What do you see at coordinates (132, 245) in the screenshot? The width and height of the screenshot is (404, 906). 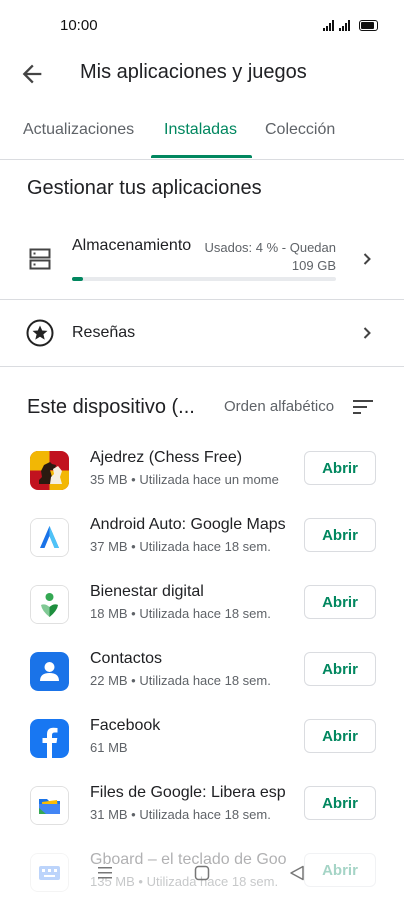 I see `storage-label: Almacenamiento` at bounding box center [132, 245].